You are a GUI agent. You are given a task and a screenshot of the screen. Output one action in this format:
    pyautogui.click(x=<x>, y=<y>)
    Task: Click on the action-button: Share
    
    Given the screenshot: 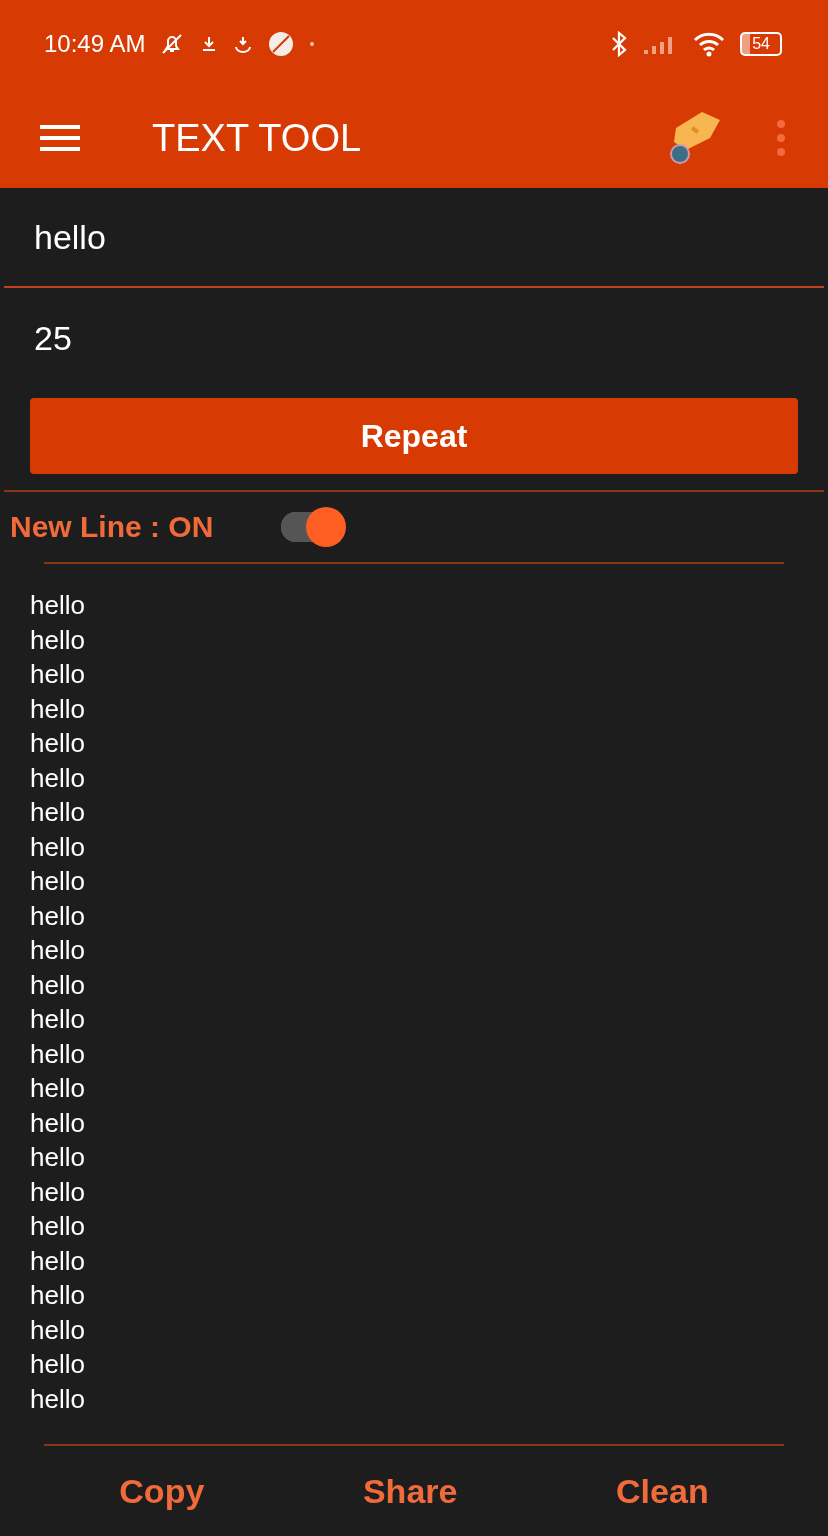 What is the action you would take?
    pyautogui.click(x=410, y=1491)
    